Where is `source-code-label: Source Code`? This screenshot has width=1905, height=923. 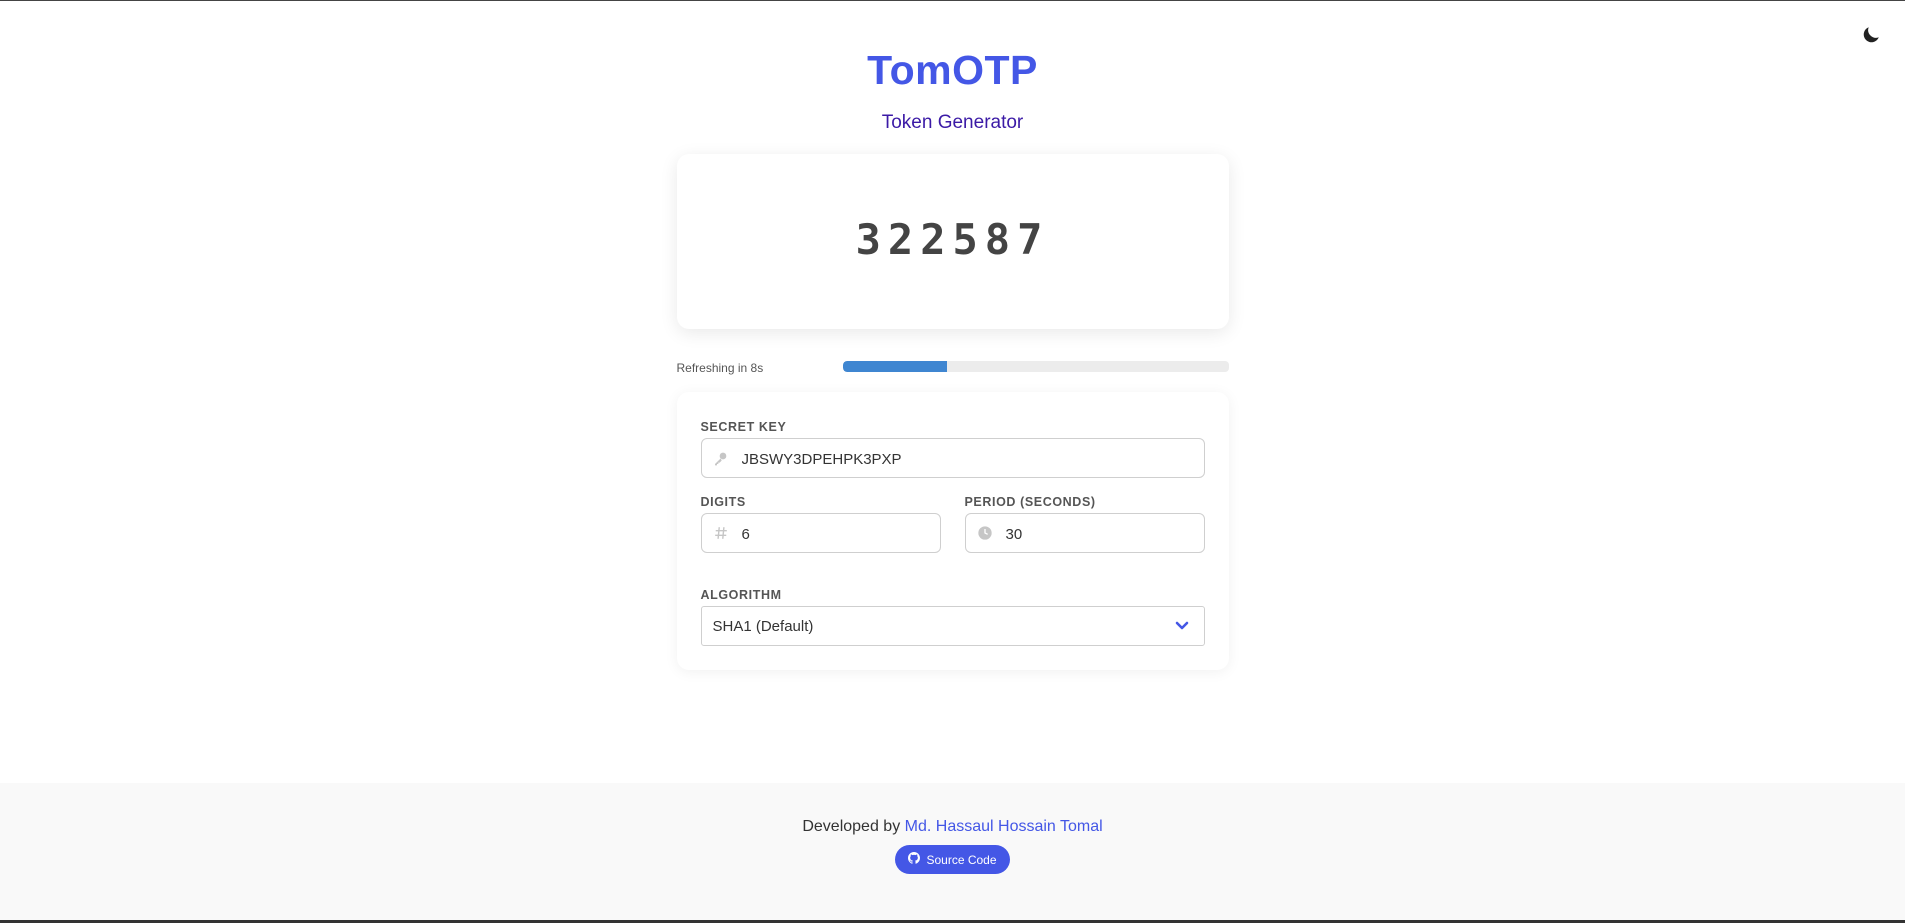 source-code-label: Source Code is located at coordinates (961, 859).